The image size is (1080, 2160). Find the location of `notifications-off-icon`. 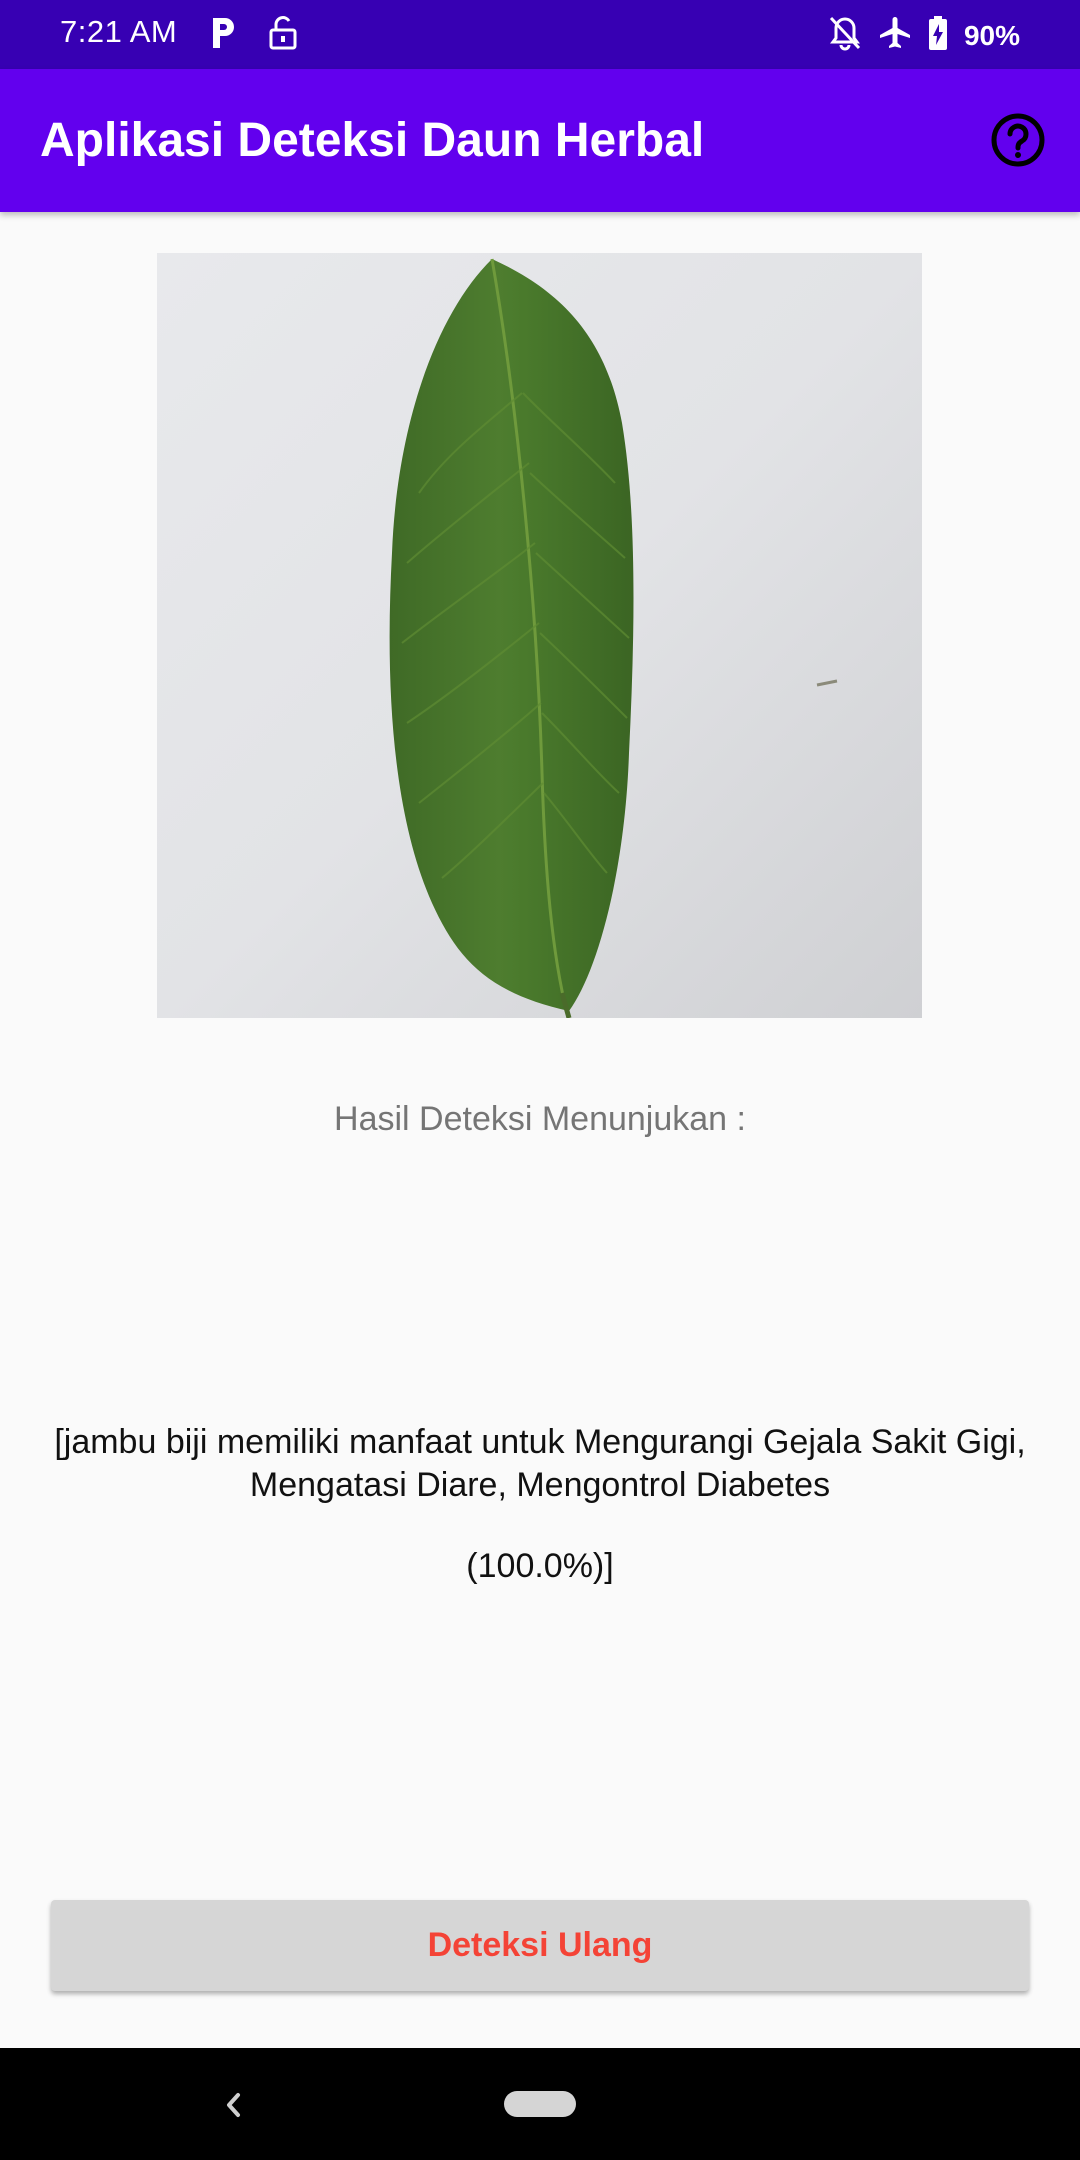

notifications-off-icon is located at coordinates (845, 35).